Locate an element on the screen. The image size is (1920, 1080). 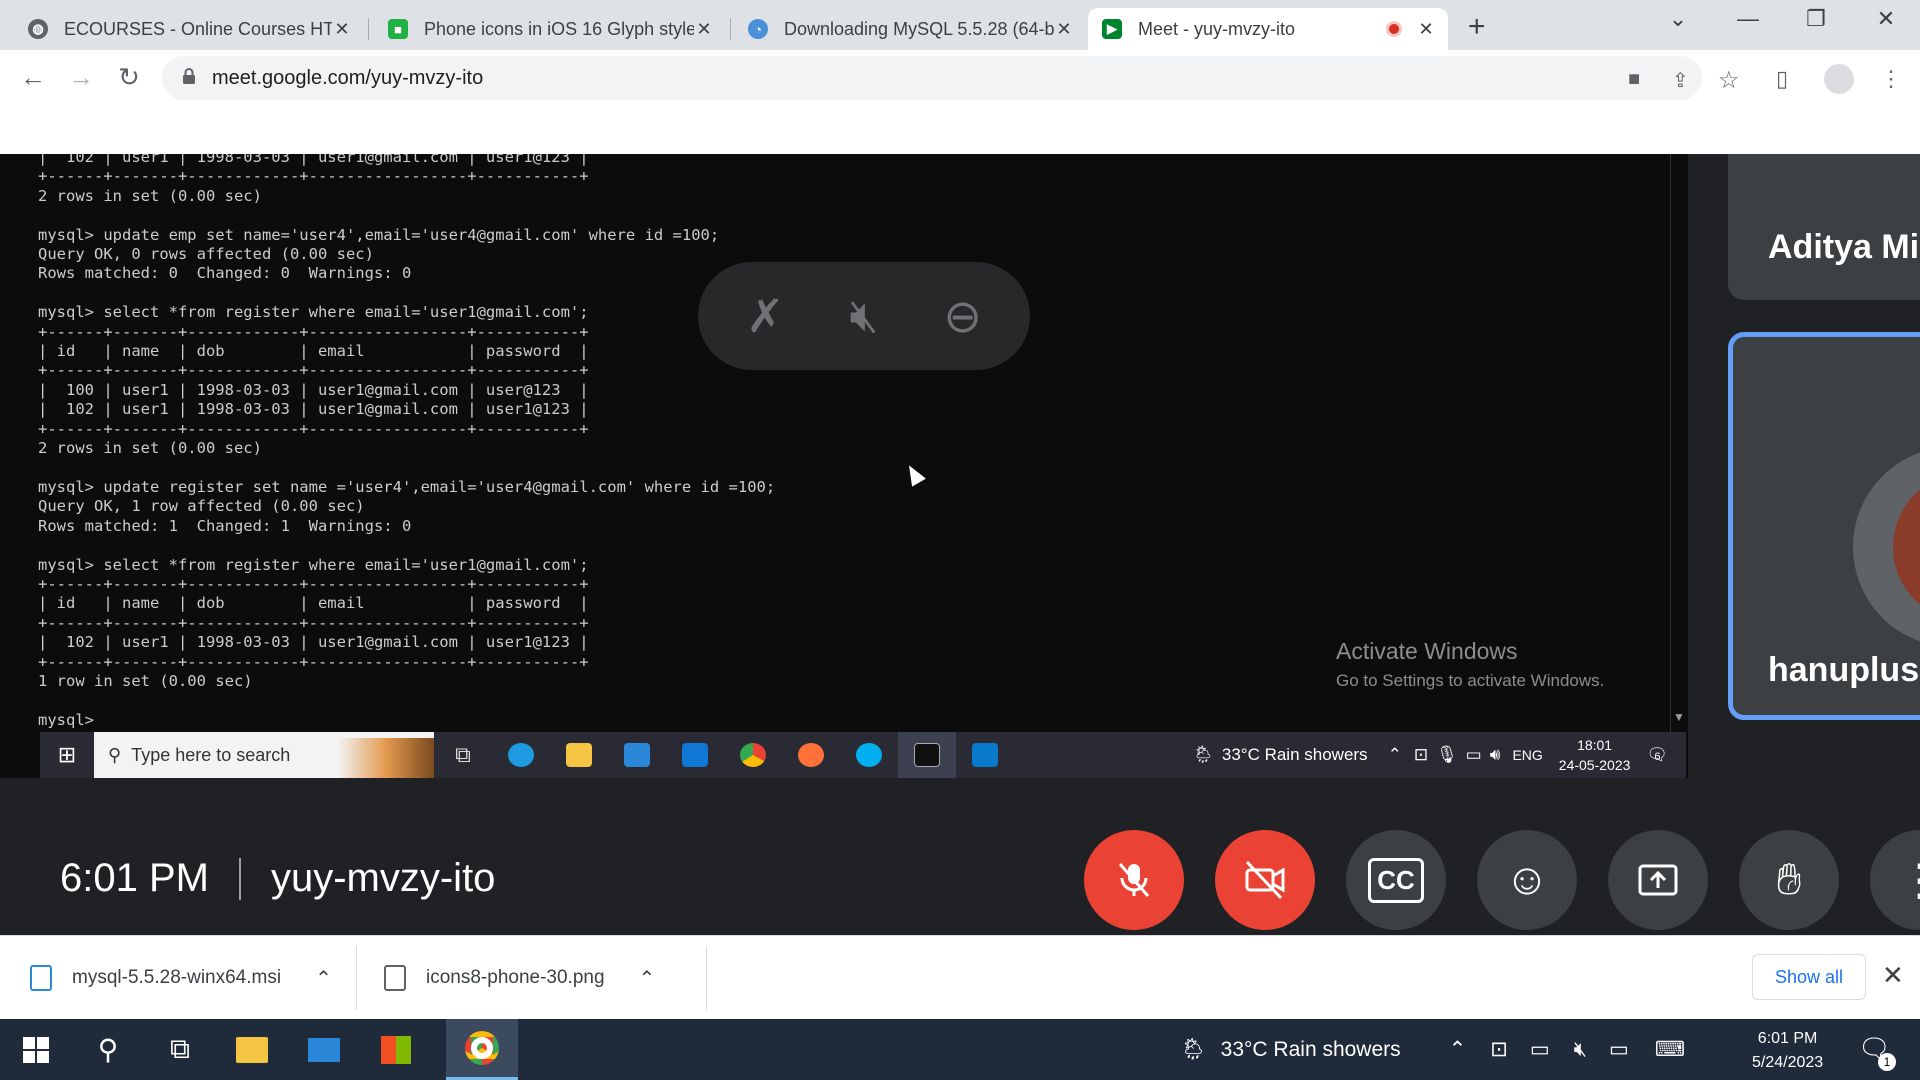
reactions-button: ☺ is located at coordinates (1527, 880).